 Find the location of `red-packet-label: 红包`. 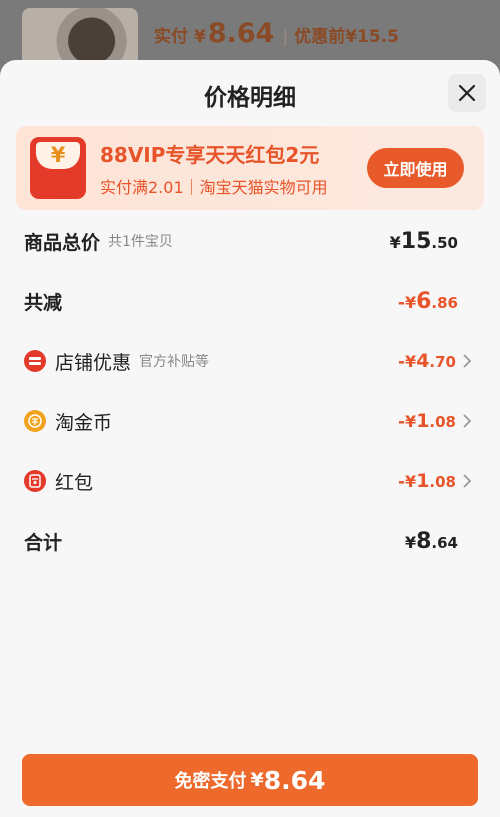

red-packet-label: 红包 is located at coordinates (74, 482).